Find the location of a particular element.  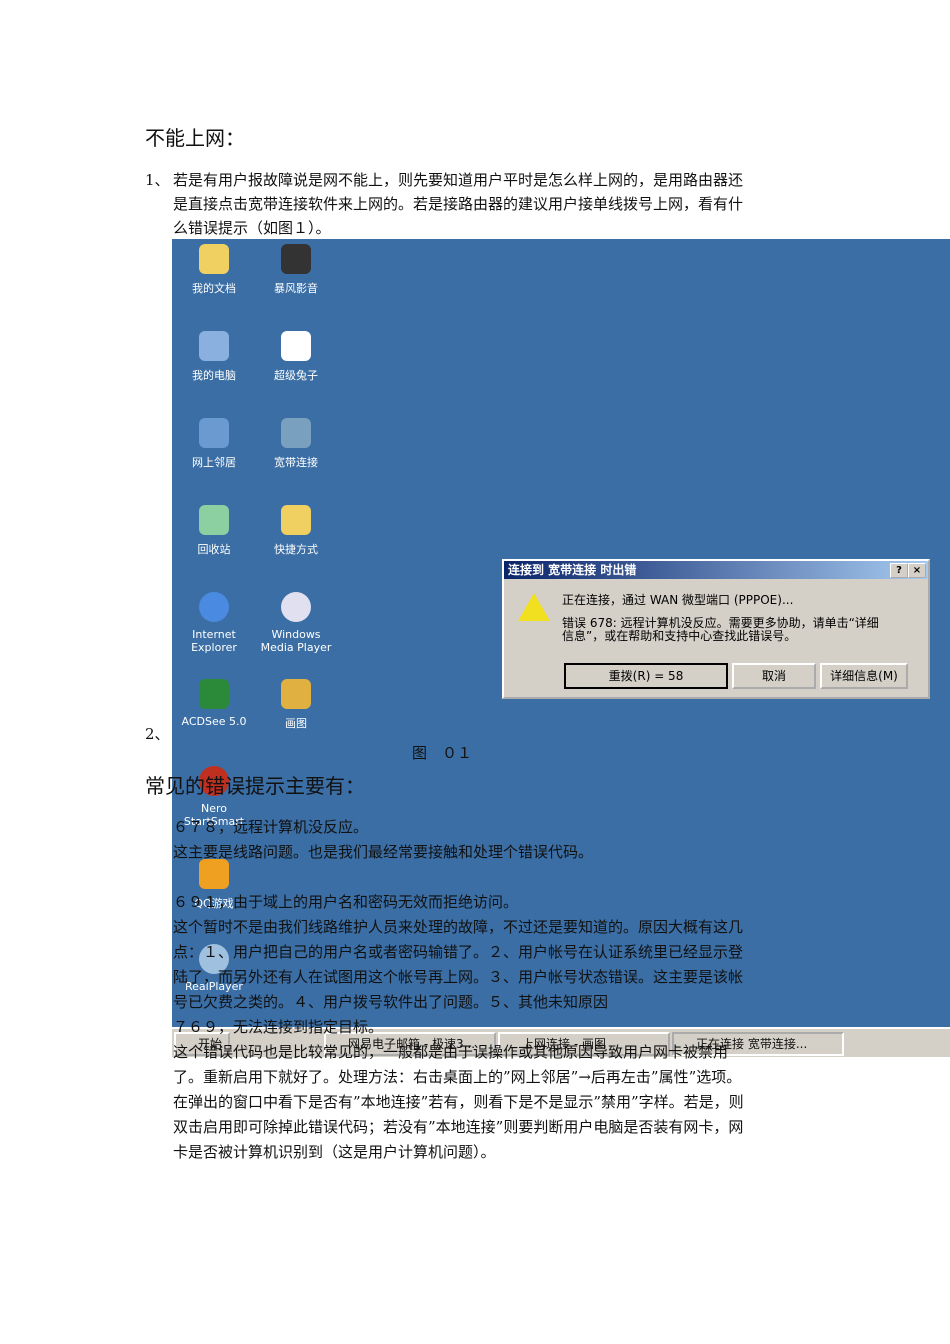

details-button: 详细信息(M) is located at coordinates (864, 676).